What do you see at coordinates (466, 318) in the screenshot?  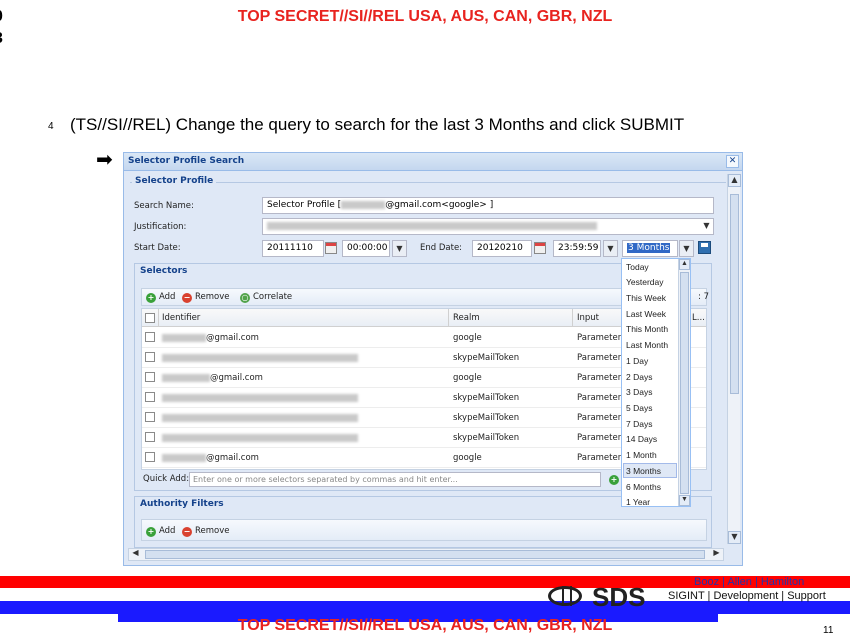 I see `column-header-realm: Realm` at bounding box center [466, 318].